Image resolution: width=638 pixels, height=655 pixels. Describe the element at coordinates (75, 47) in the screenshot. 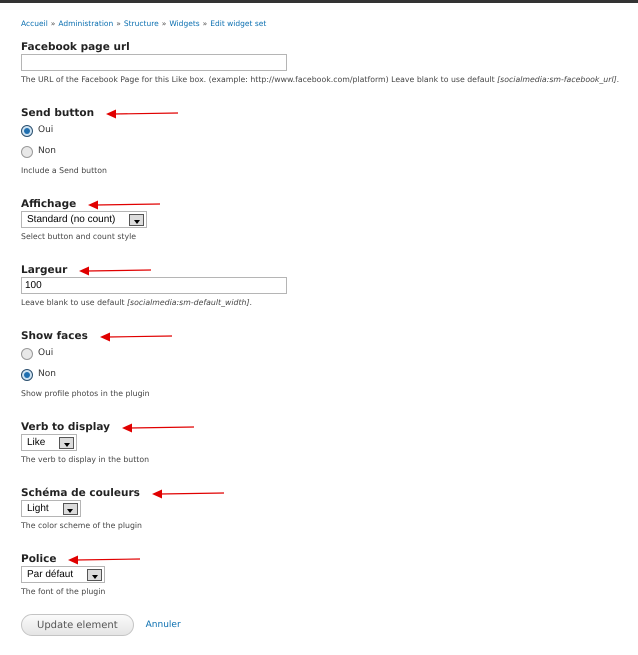

I see `field-label: Facebook page url` at that location.